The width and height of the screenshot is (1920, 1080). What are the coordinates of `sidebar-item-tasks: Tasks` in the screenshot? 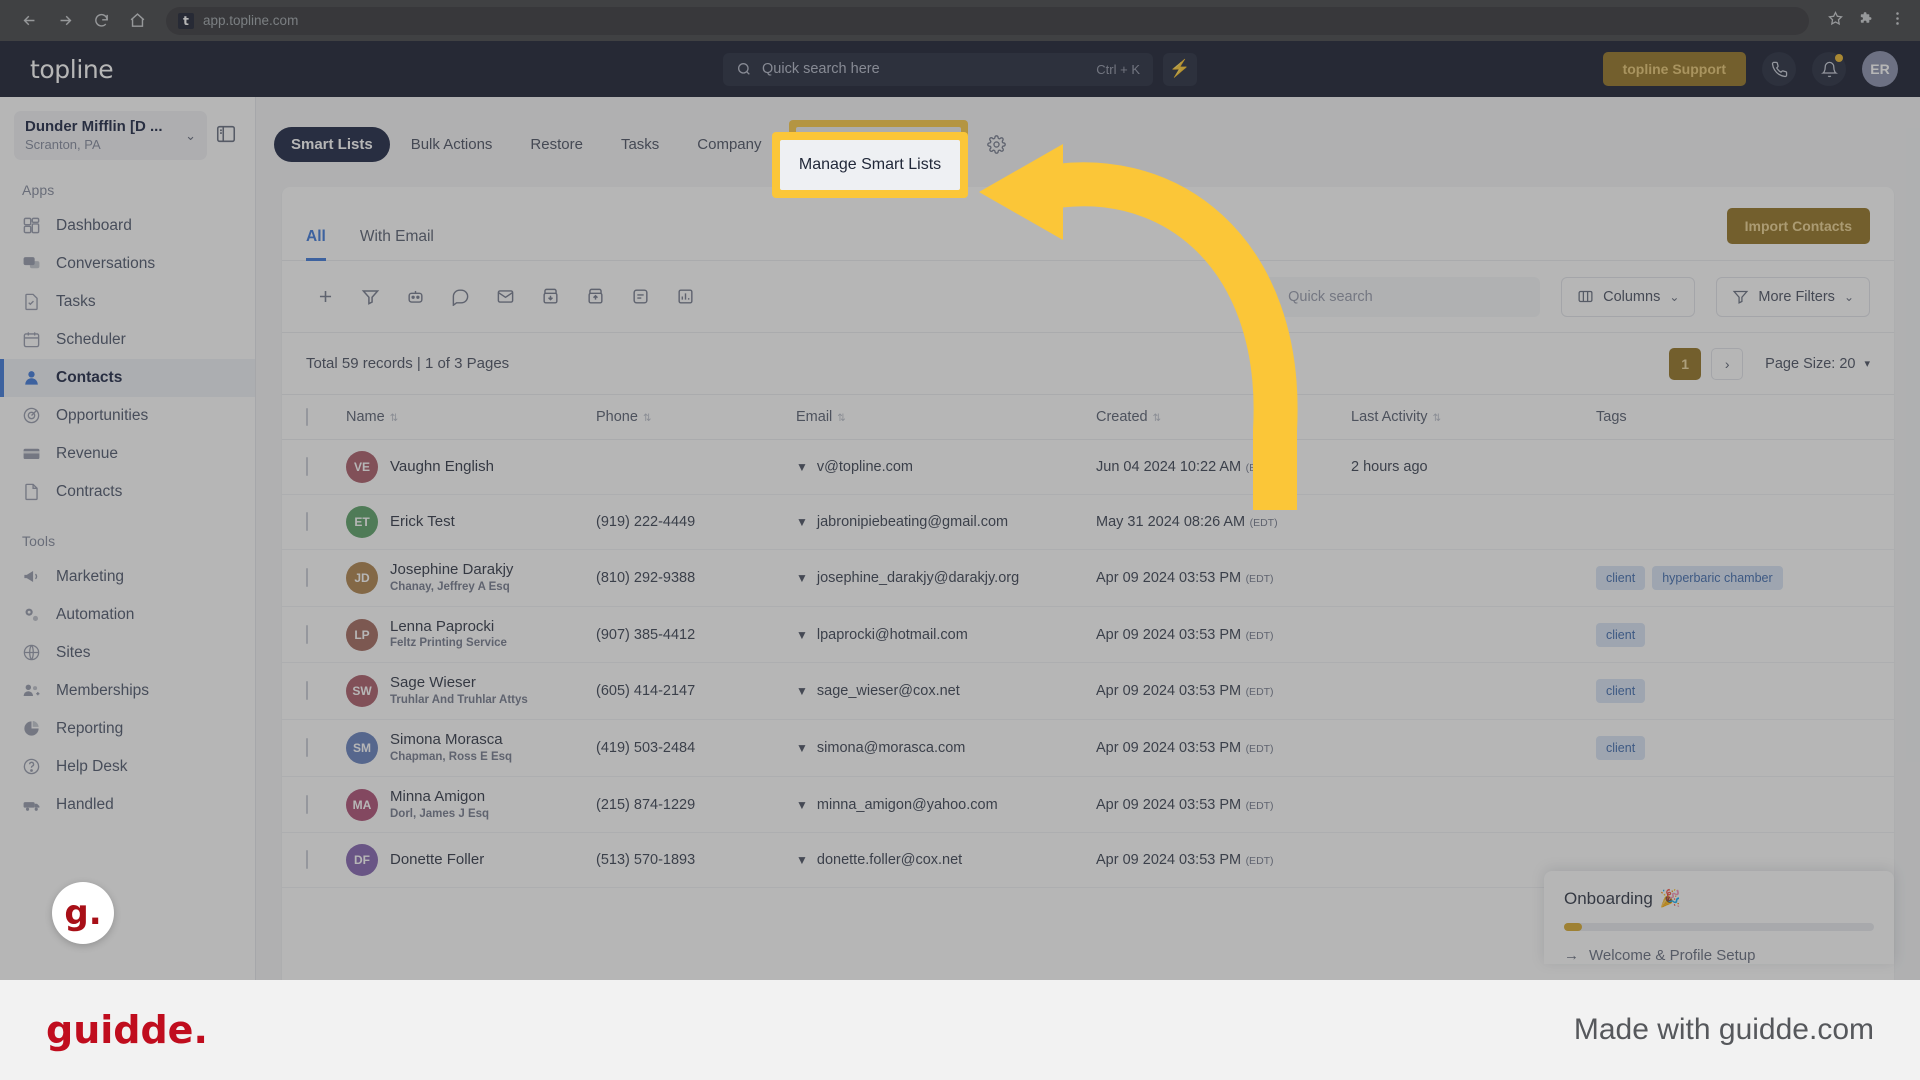 It's located at (127, 302).